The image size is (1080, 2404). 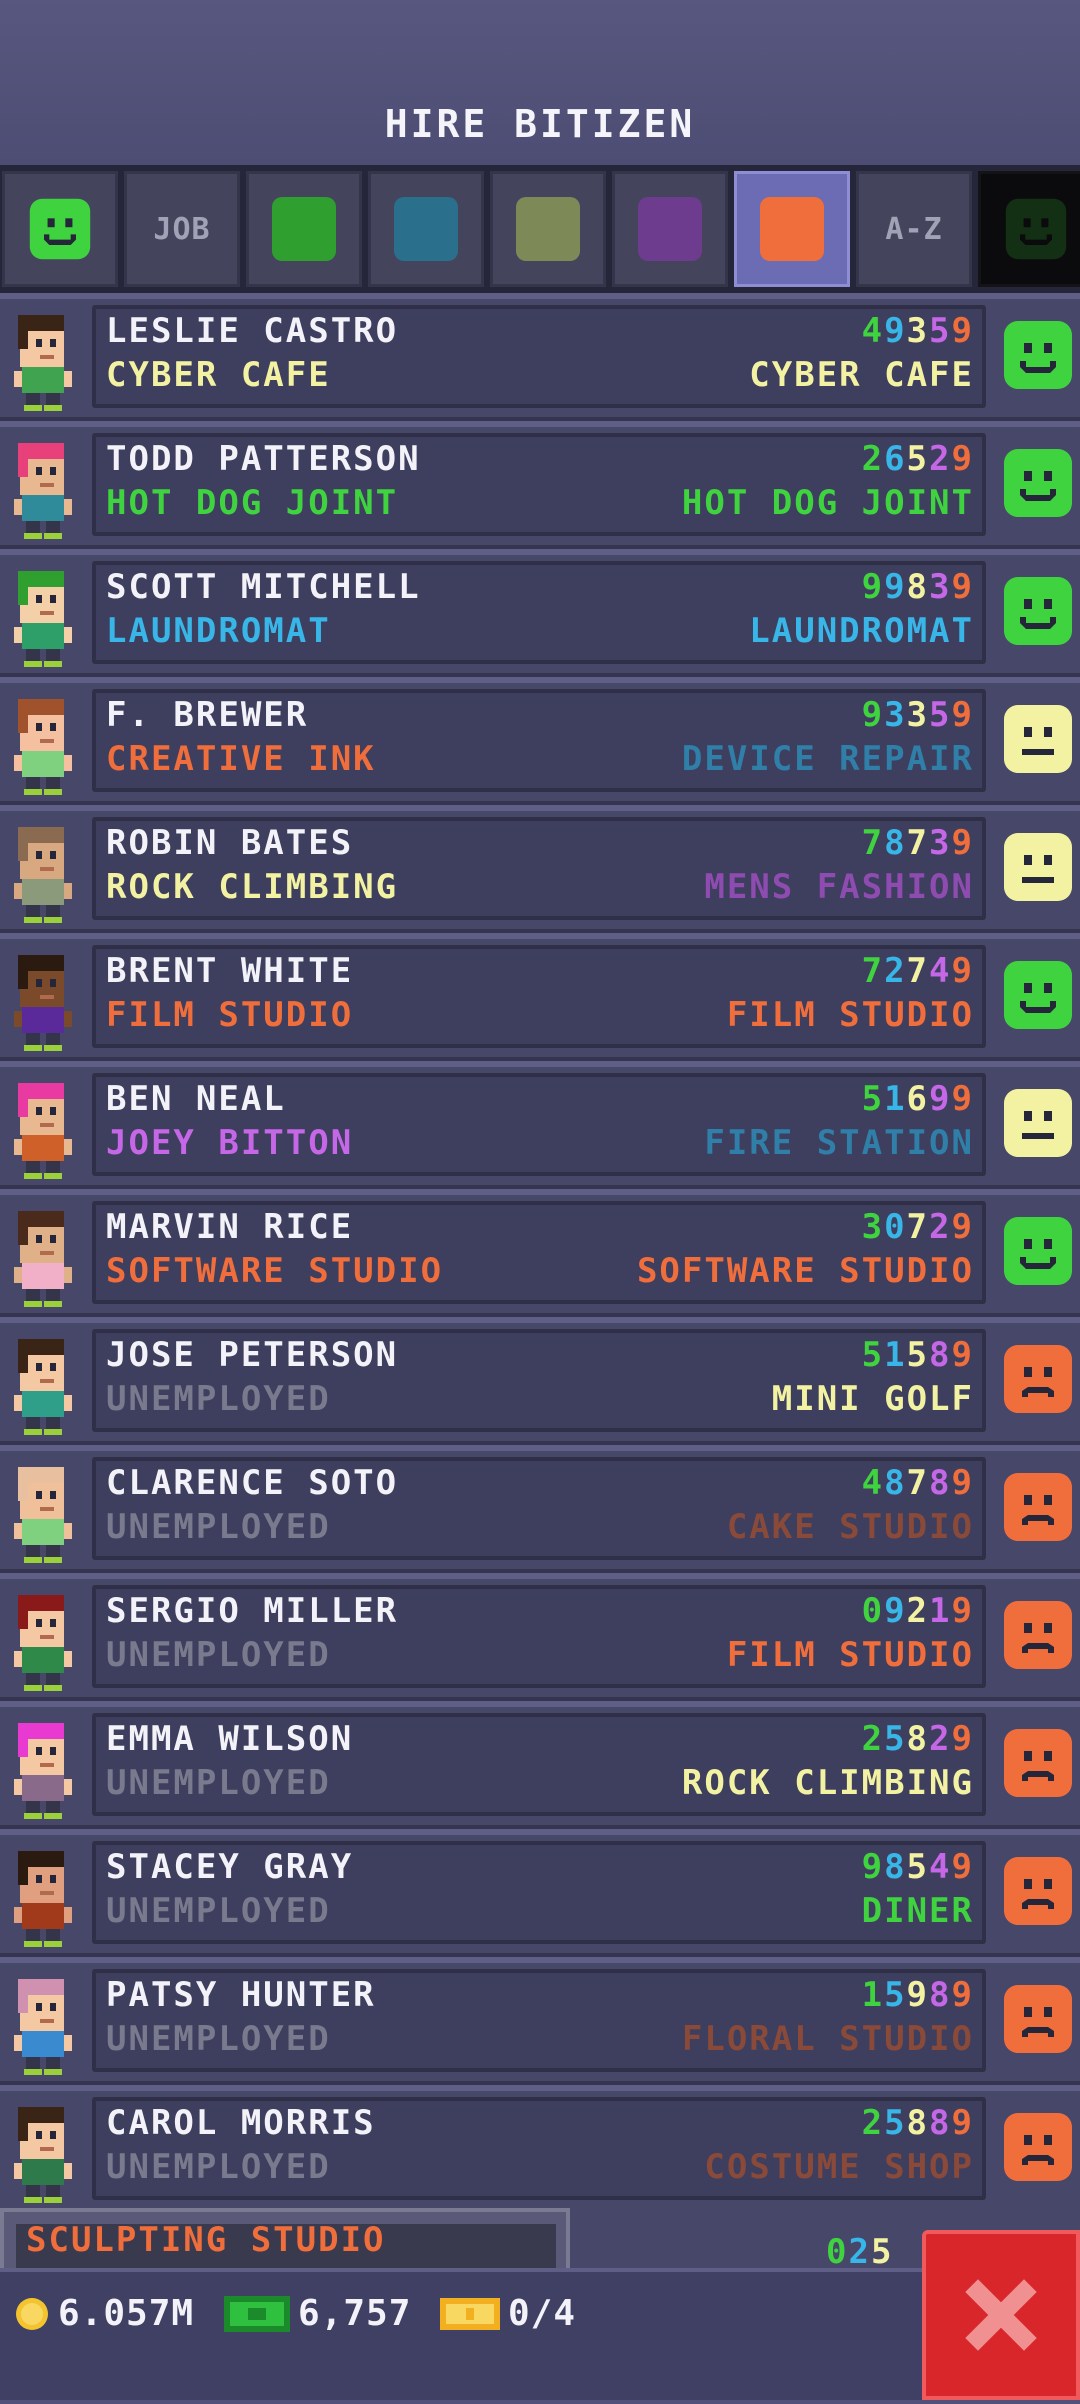 I want to click on list-item: SERGIO MILLER UNEMPLOYED 0 9 2 1 9 FILM STUDIO, so click(x=540, y=1637).